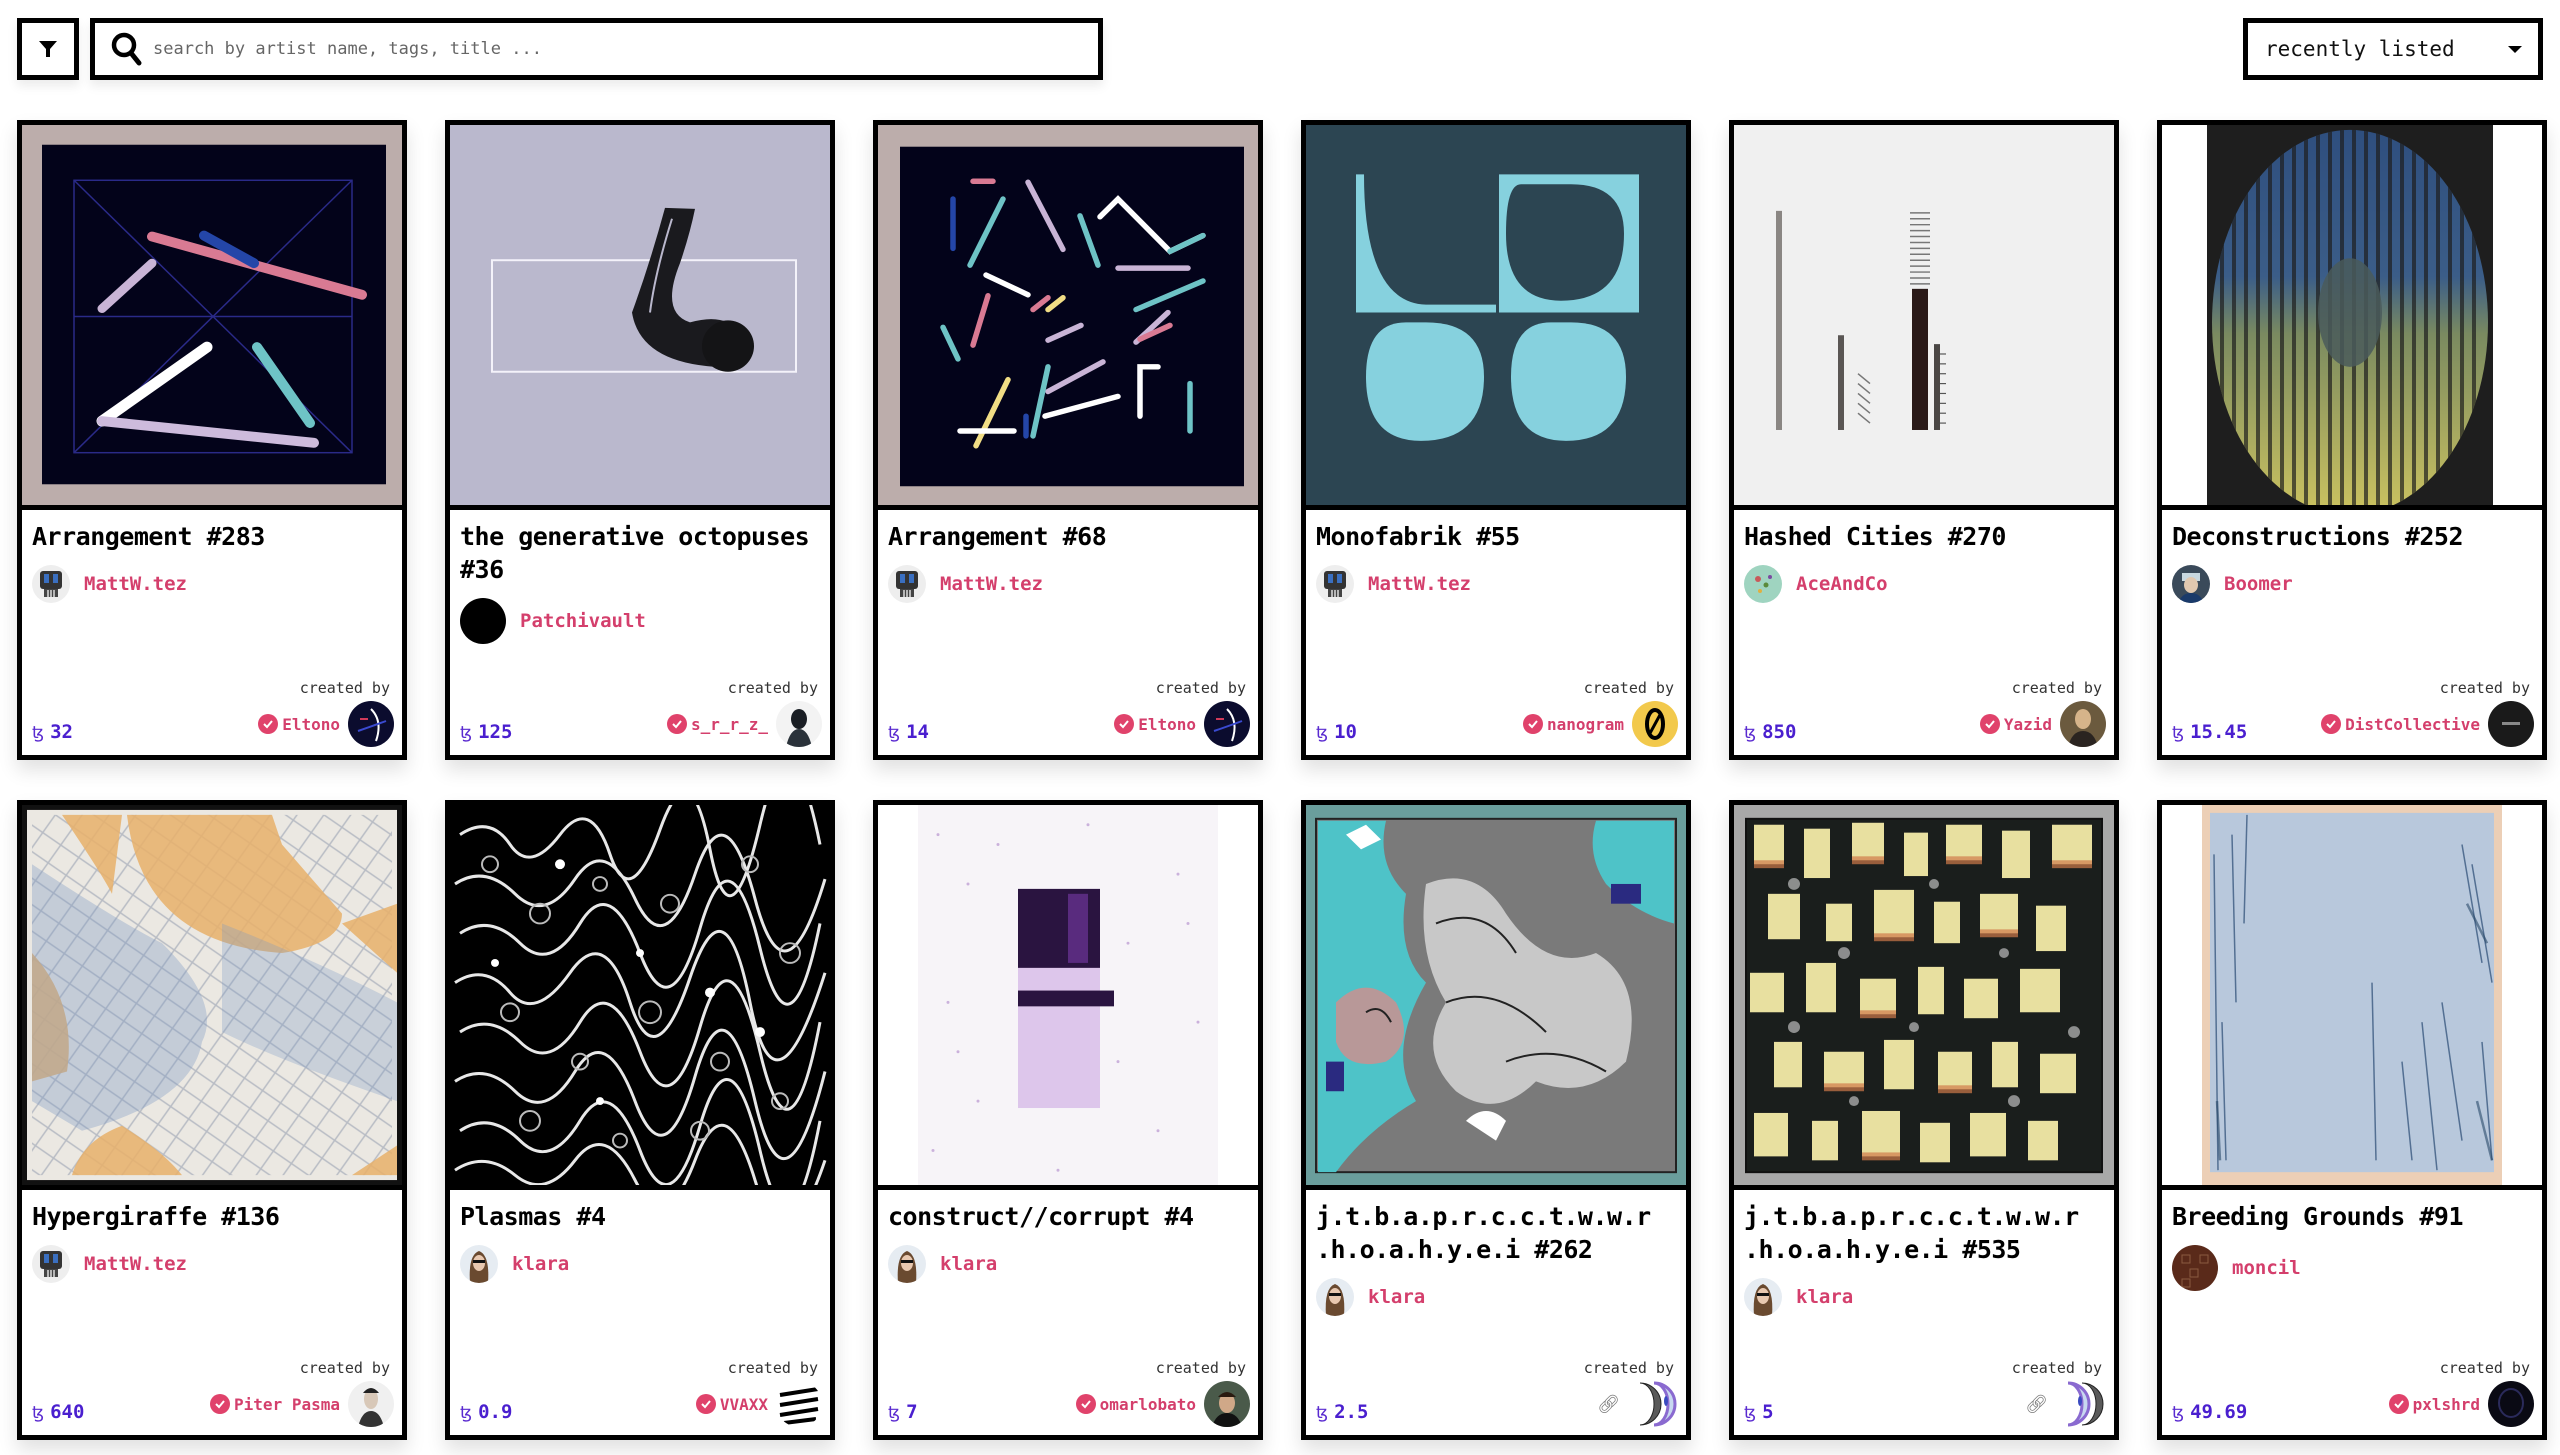 The height and width of the screenshot is (1455, 2560). I want to click on artwork-title: Arrangement #283, so click(212, 536).